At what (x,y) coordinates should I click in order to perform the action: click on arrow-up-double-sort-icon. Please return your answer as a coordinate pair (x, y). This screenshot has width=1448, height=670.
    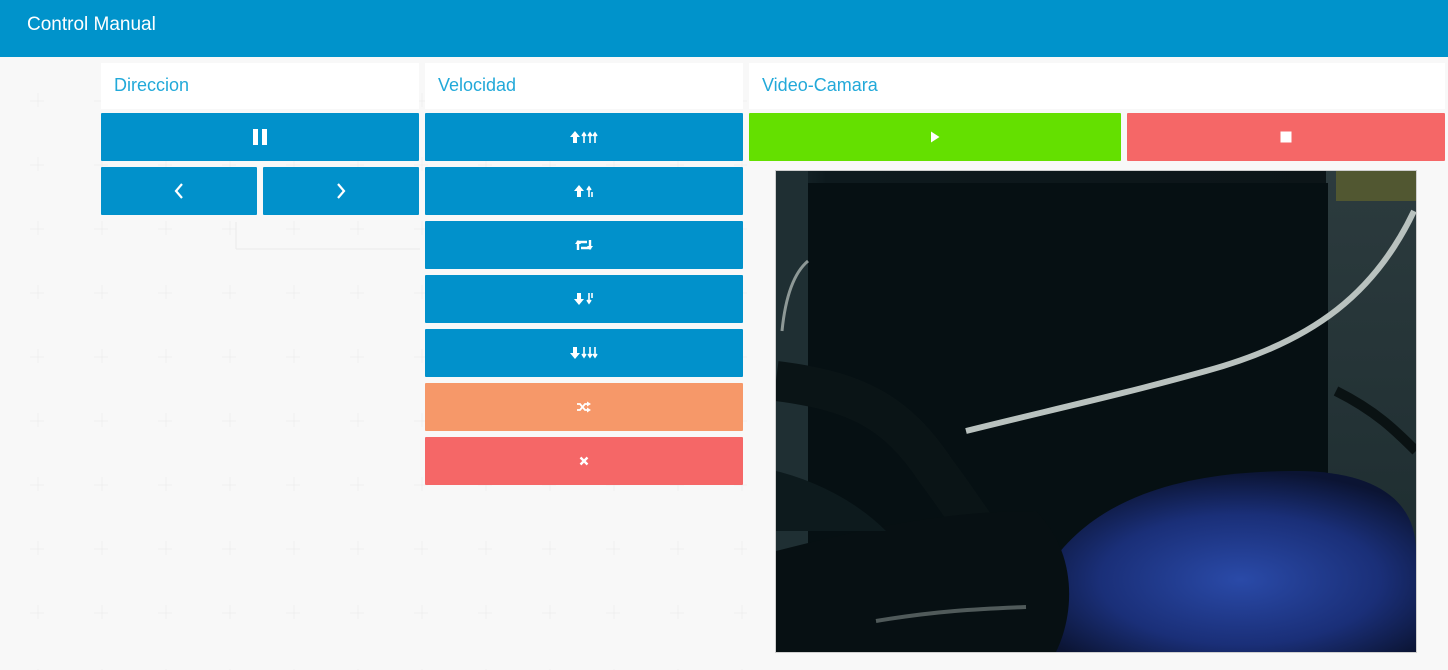
    Looking at the image, I should click on (584, 137).